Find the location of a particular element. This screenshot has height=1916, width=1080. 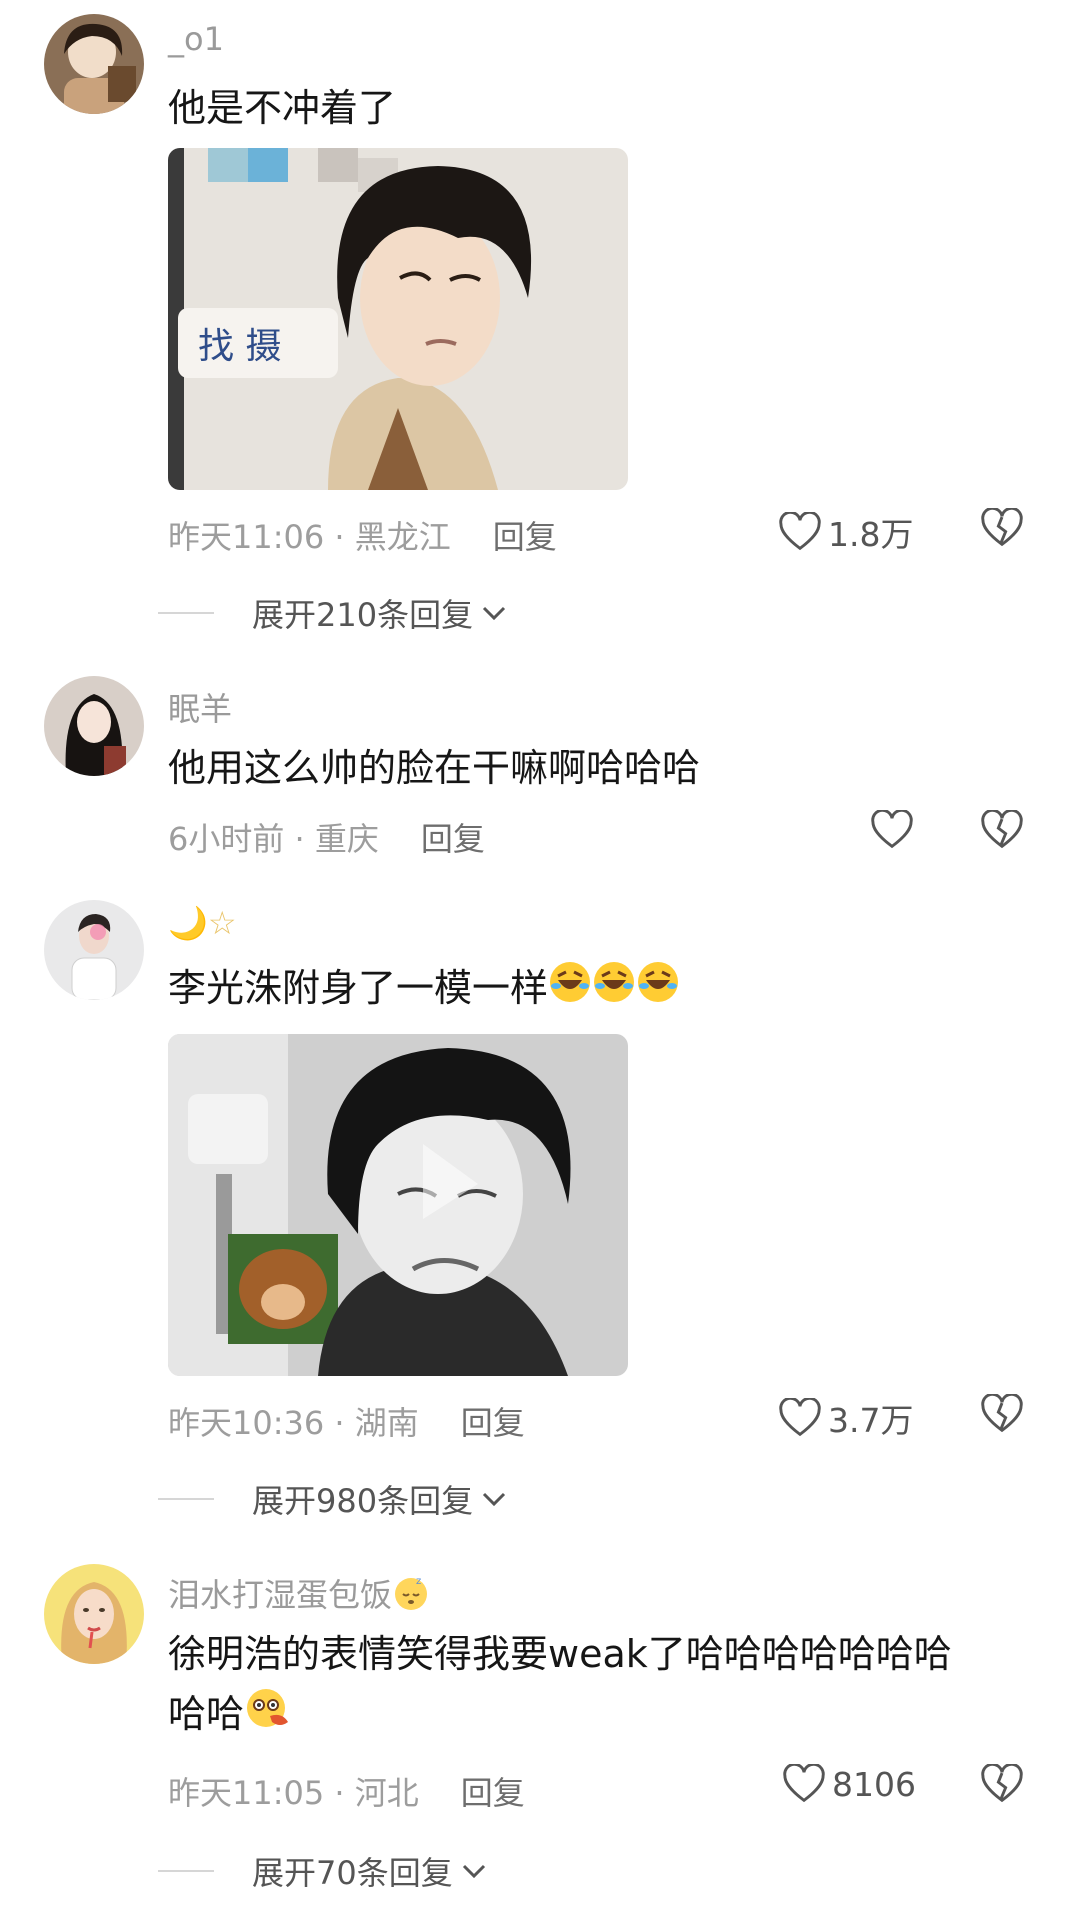

comment-text-line: 徐明浩的表情笑得我要weak了哈哈哈哈哈哈哈 is located at coordinates (560, 1654).